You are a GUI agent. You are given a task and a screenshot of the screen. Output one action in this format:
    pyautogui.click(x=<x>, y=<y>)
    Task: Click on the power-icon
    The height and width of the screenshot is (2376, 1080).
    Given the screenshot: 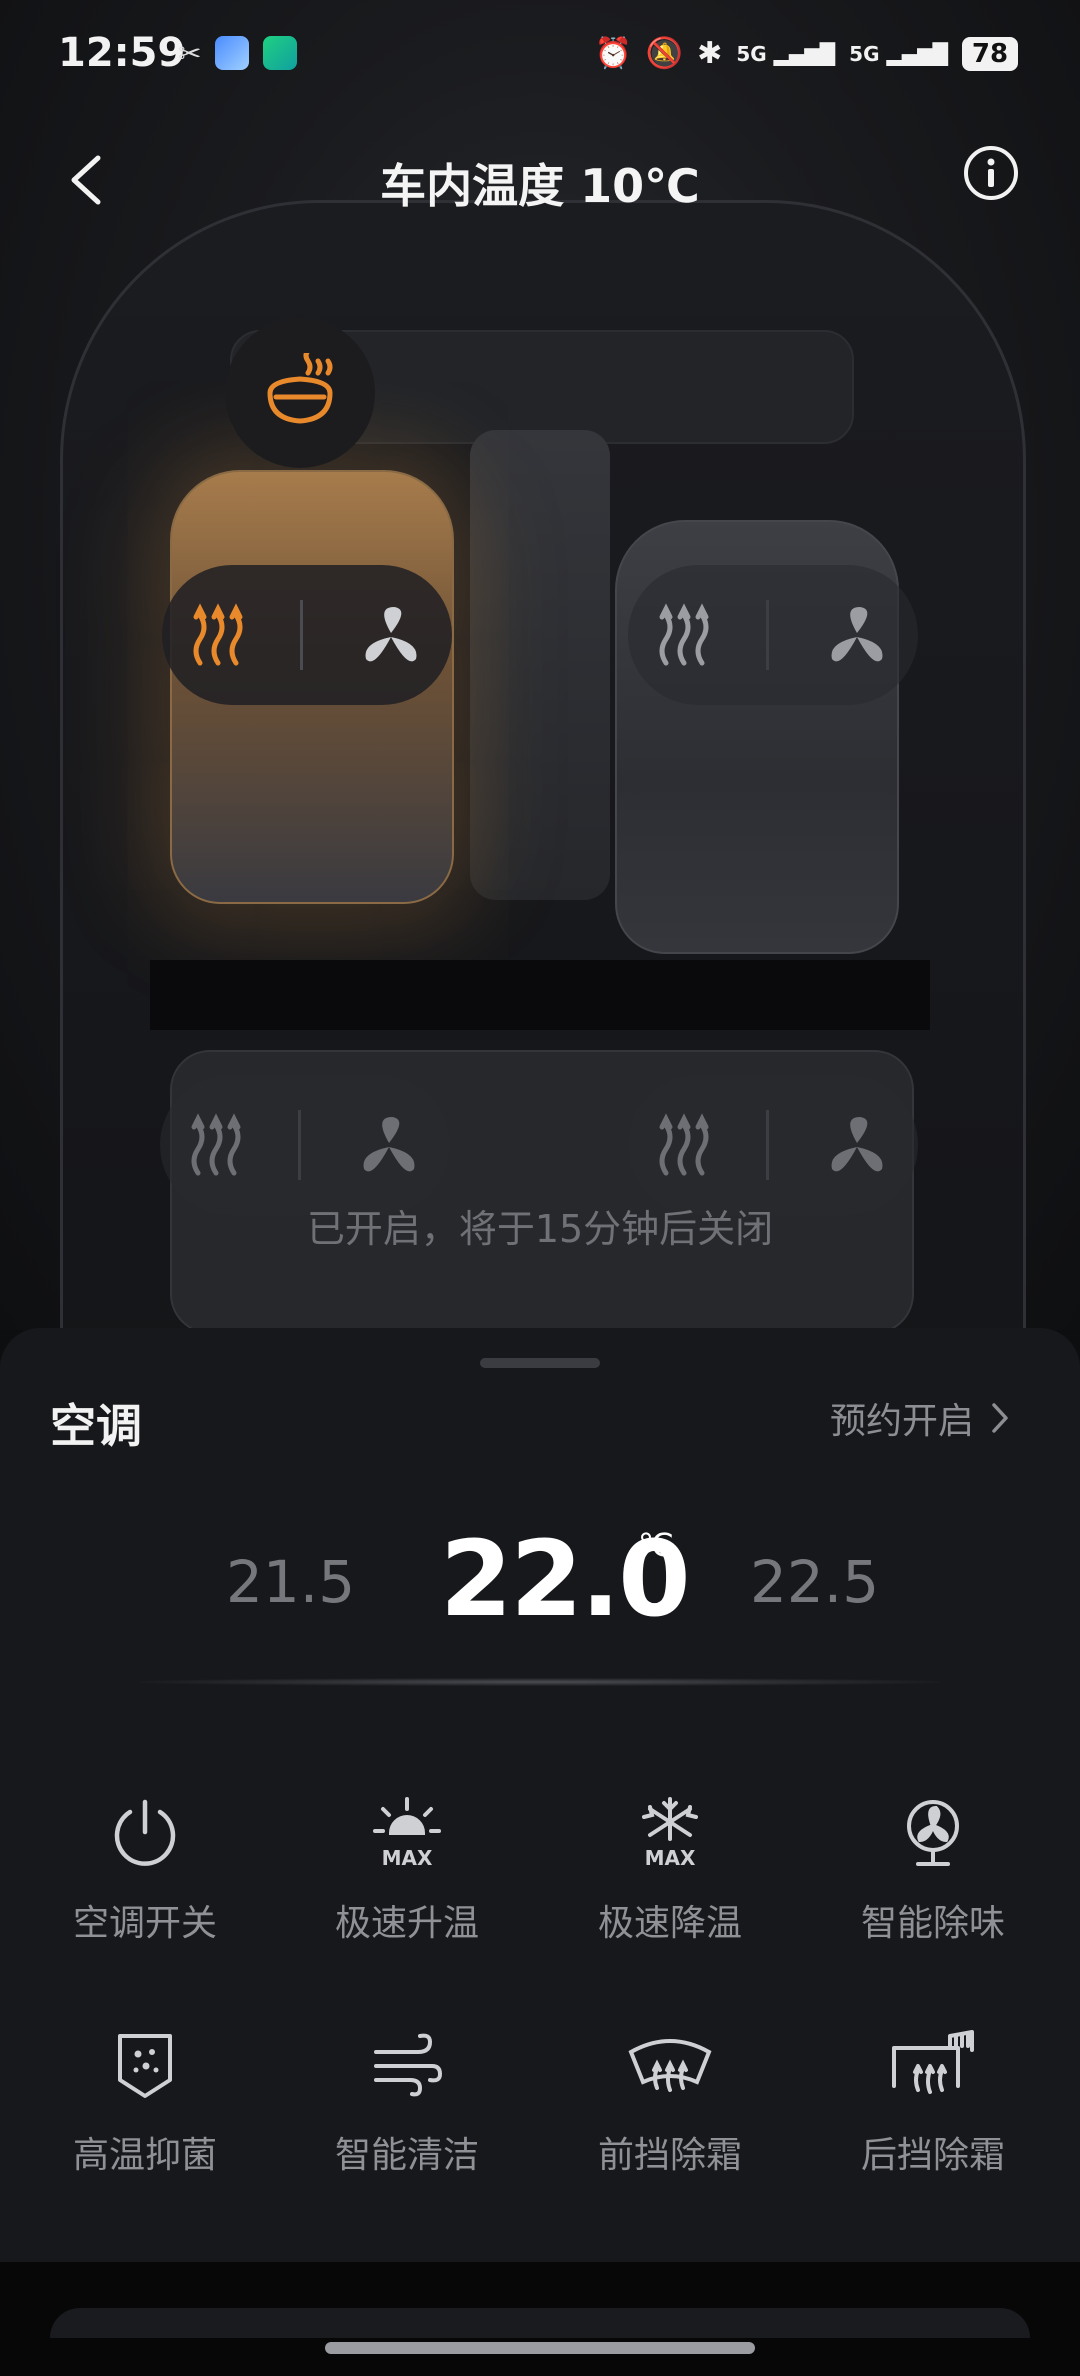 What is the action you would take?
    pyautogui.click(x=145, y=1832)
    